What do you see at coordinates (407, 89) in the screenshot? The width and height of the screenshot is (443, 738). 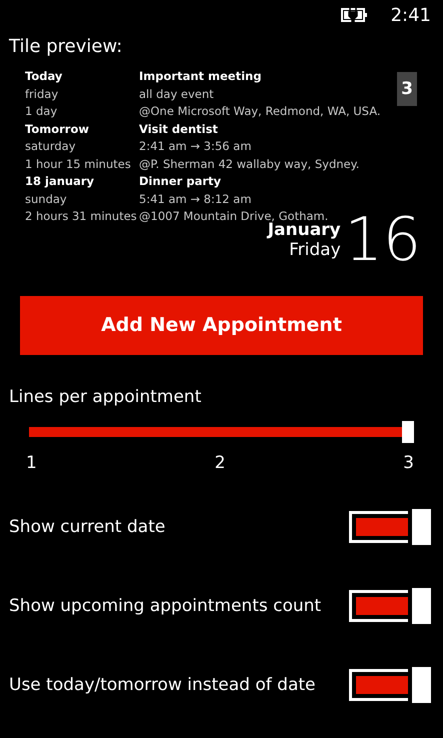 I see `count-badge: 3` at bounding box center [407, 89].